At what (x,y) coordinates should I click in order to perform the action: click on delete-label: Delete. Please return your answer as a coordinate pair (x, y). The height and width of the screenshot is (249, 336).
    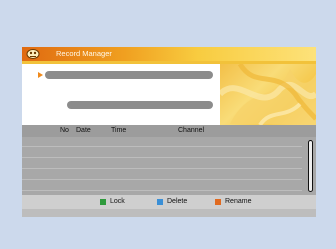
    Looking at the image, I should click on (177, 201).